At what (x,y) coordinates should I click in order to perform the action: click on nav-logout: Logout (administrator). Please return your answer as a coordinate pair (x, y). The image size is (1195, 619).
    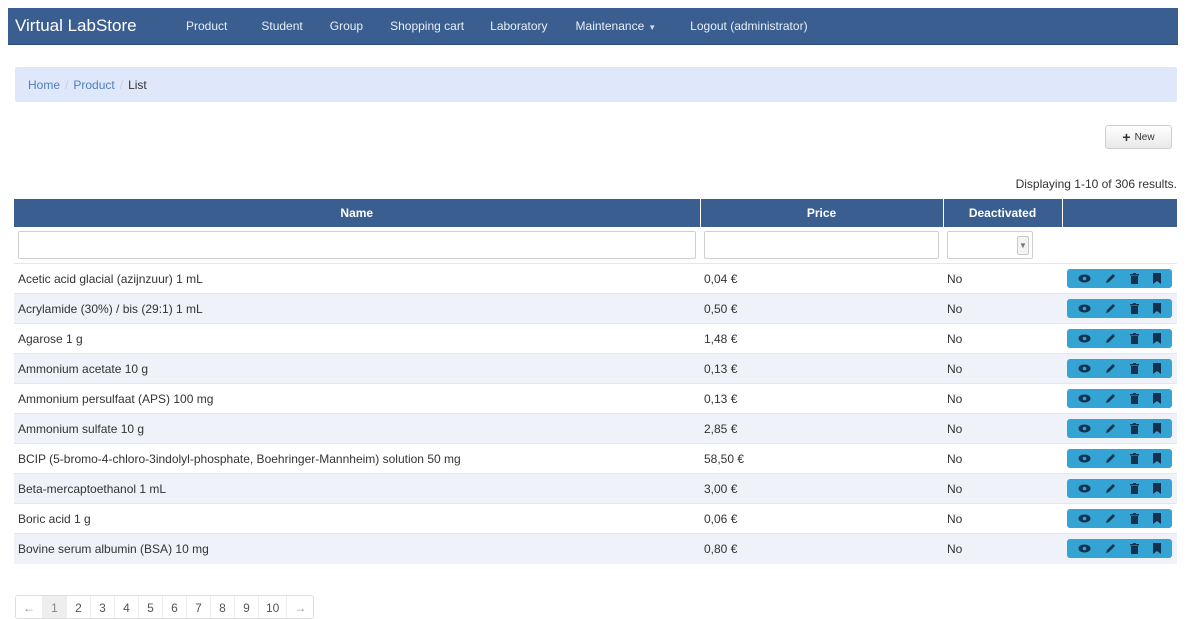
    Looking at the image, I should click on (748, 26).